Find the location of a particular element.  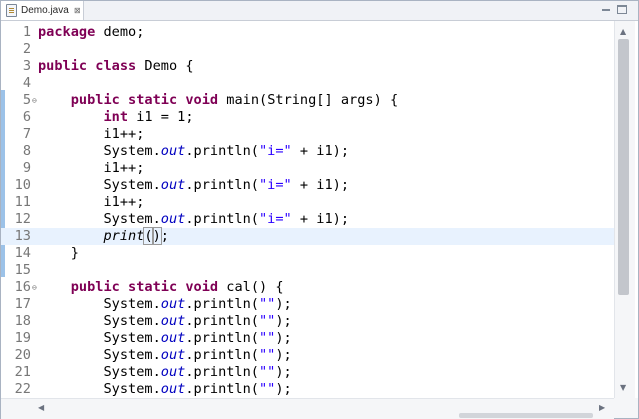

code-line: 4 is located at coordinates (307, 83).